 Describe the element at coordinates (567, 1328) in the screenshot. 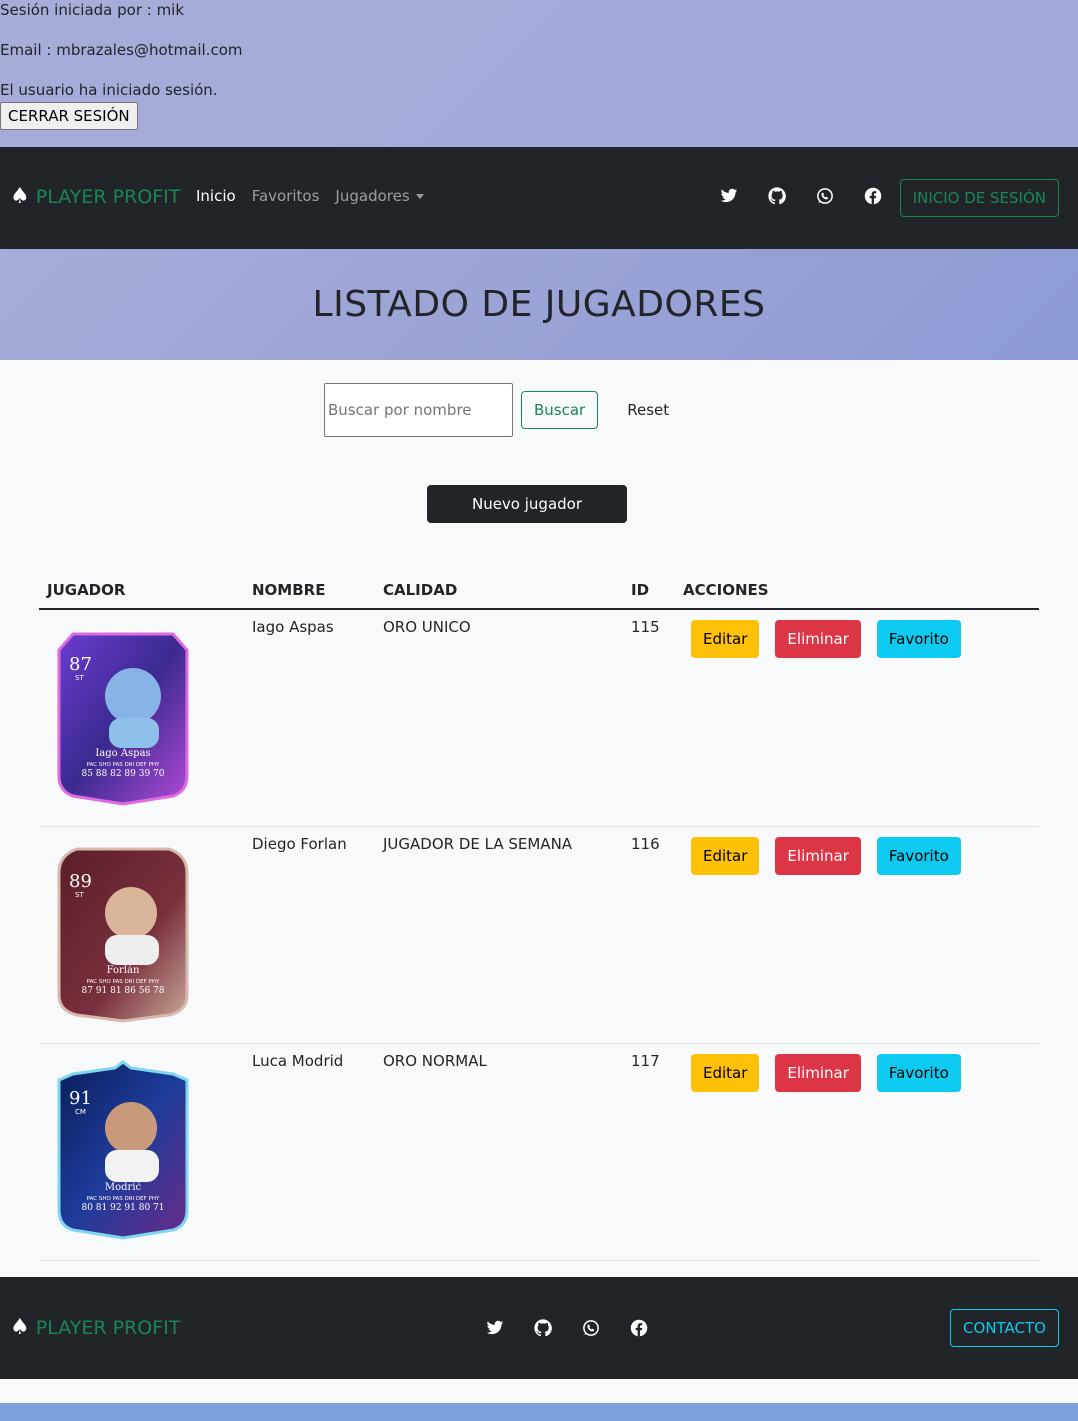

I see `footer-social-links` at that location.